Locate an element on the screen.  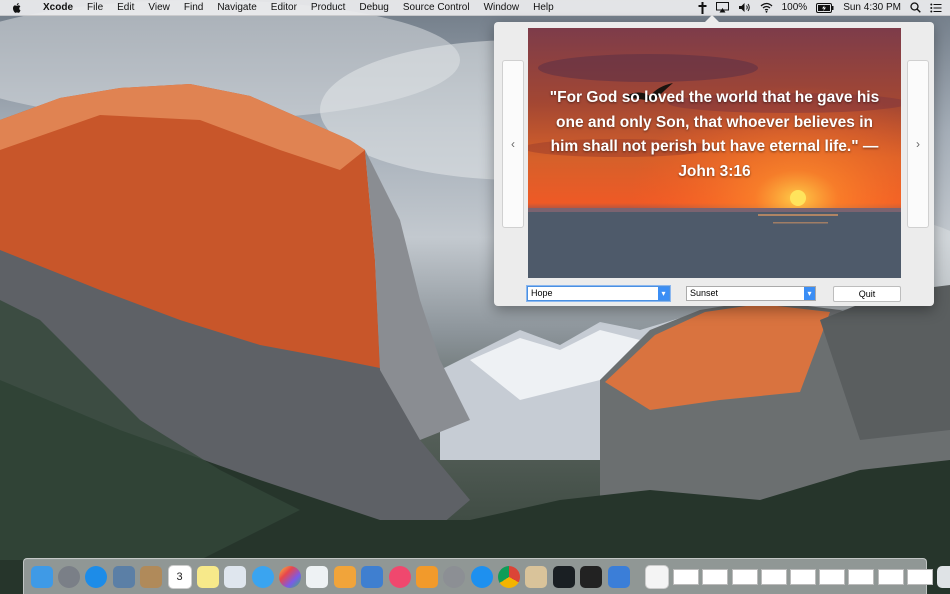
menu-navigate: Navigate is located at coordinates (236, 7).